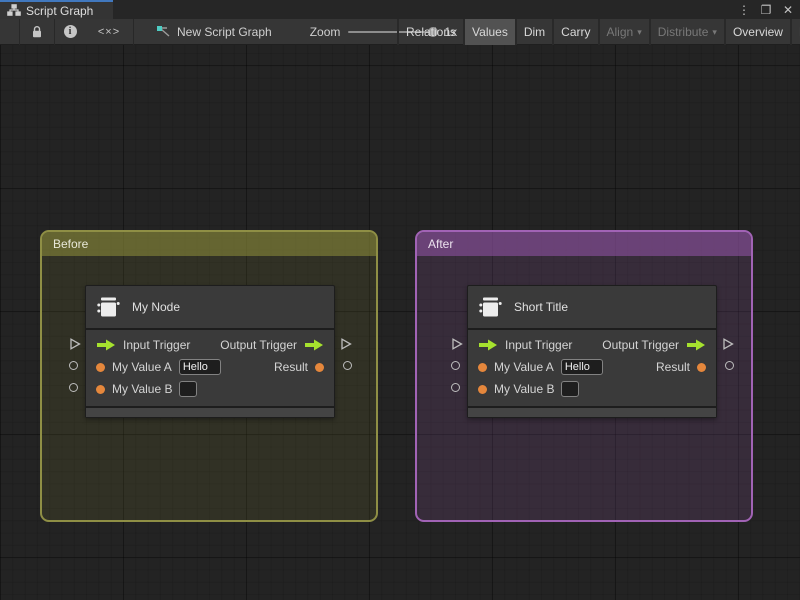 Image resolution: width=800 pixels, height=600 pixels. What do you see at coordinates (14, 10) in the screenshot?
I see `graph-hierarchy-icon` at bounding box center [14, 10].